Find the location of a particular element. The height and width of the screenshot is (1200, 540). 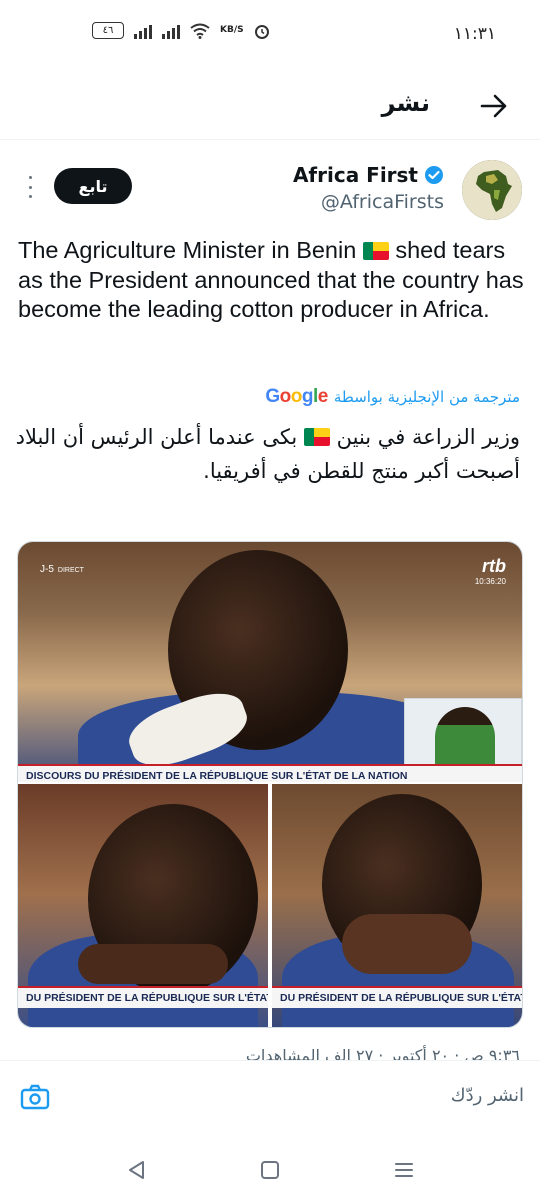

nav-home-button is located at coordinates (270, 1170).